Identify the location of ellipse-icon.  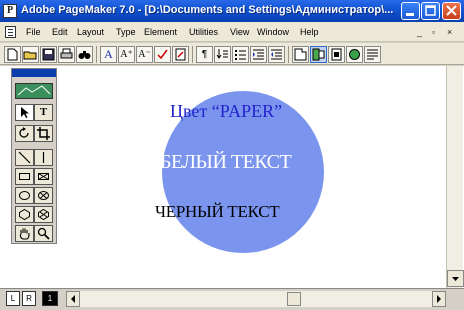
(24, 195).